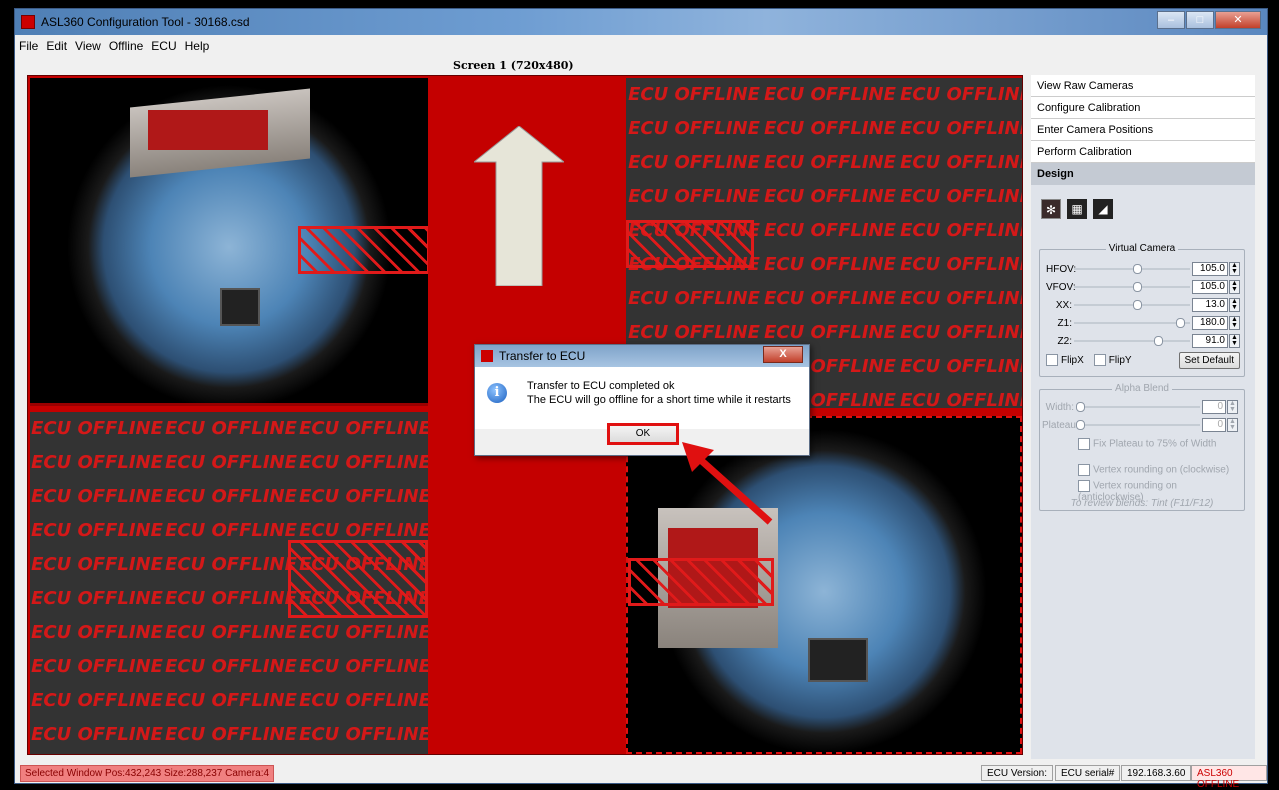 The width and height of the screenshot is (1279, 790). Describe the element at coordinates (513, 65) in the screenshot. I see `screen-title: Screen 1 (720x480)` at that location.